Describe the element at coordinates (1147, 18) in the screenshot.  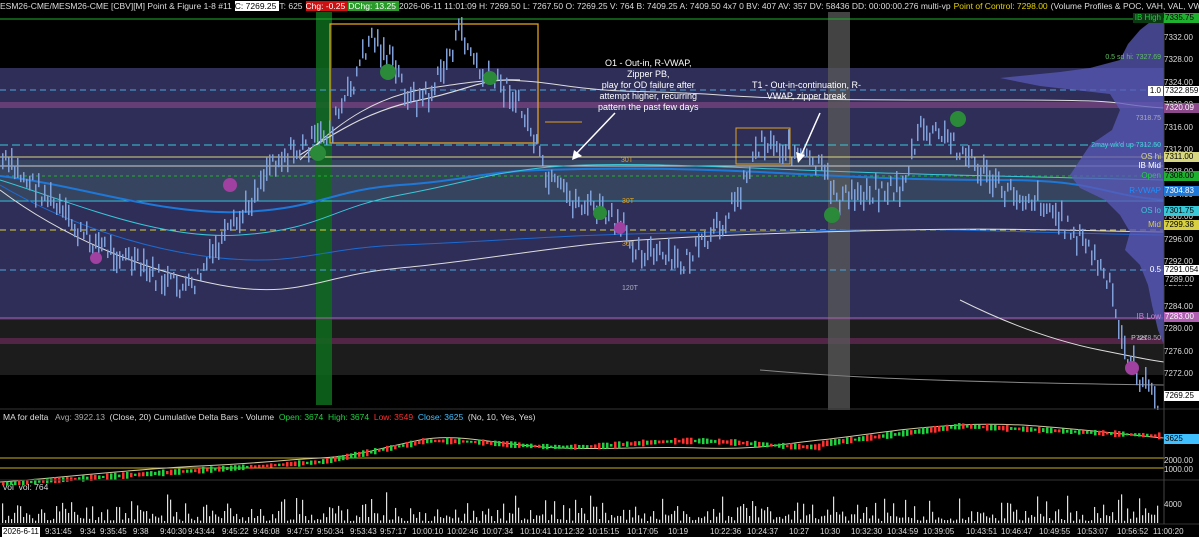
I see `ib-high-label: IB High` at that location.